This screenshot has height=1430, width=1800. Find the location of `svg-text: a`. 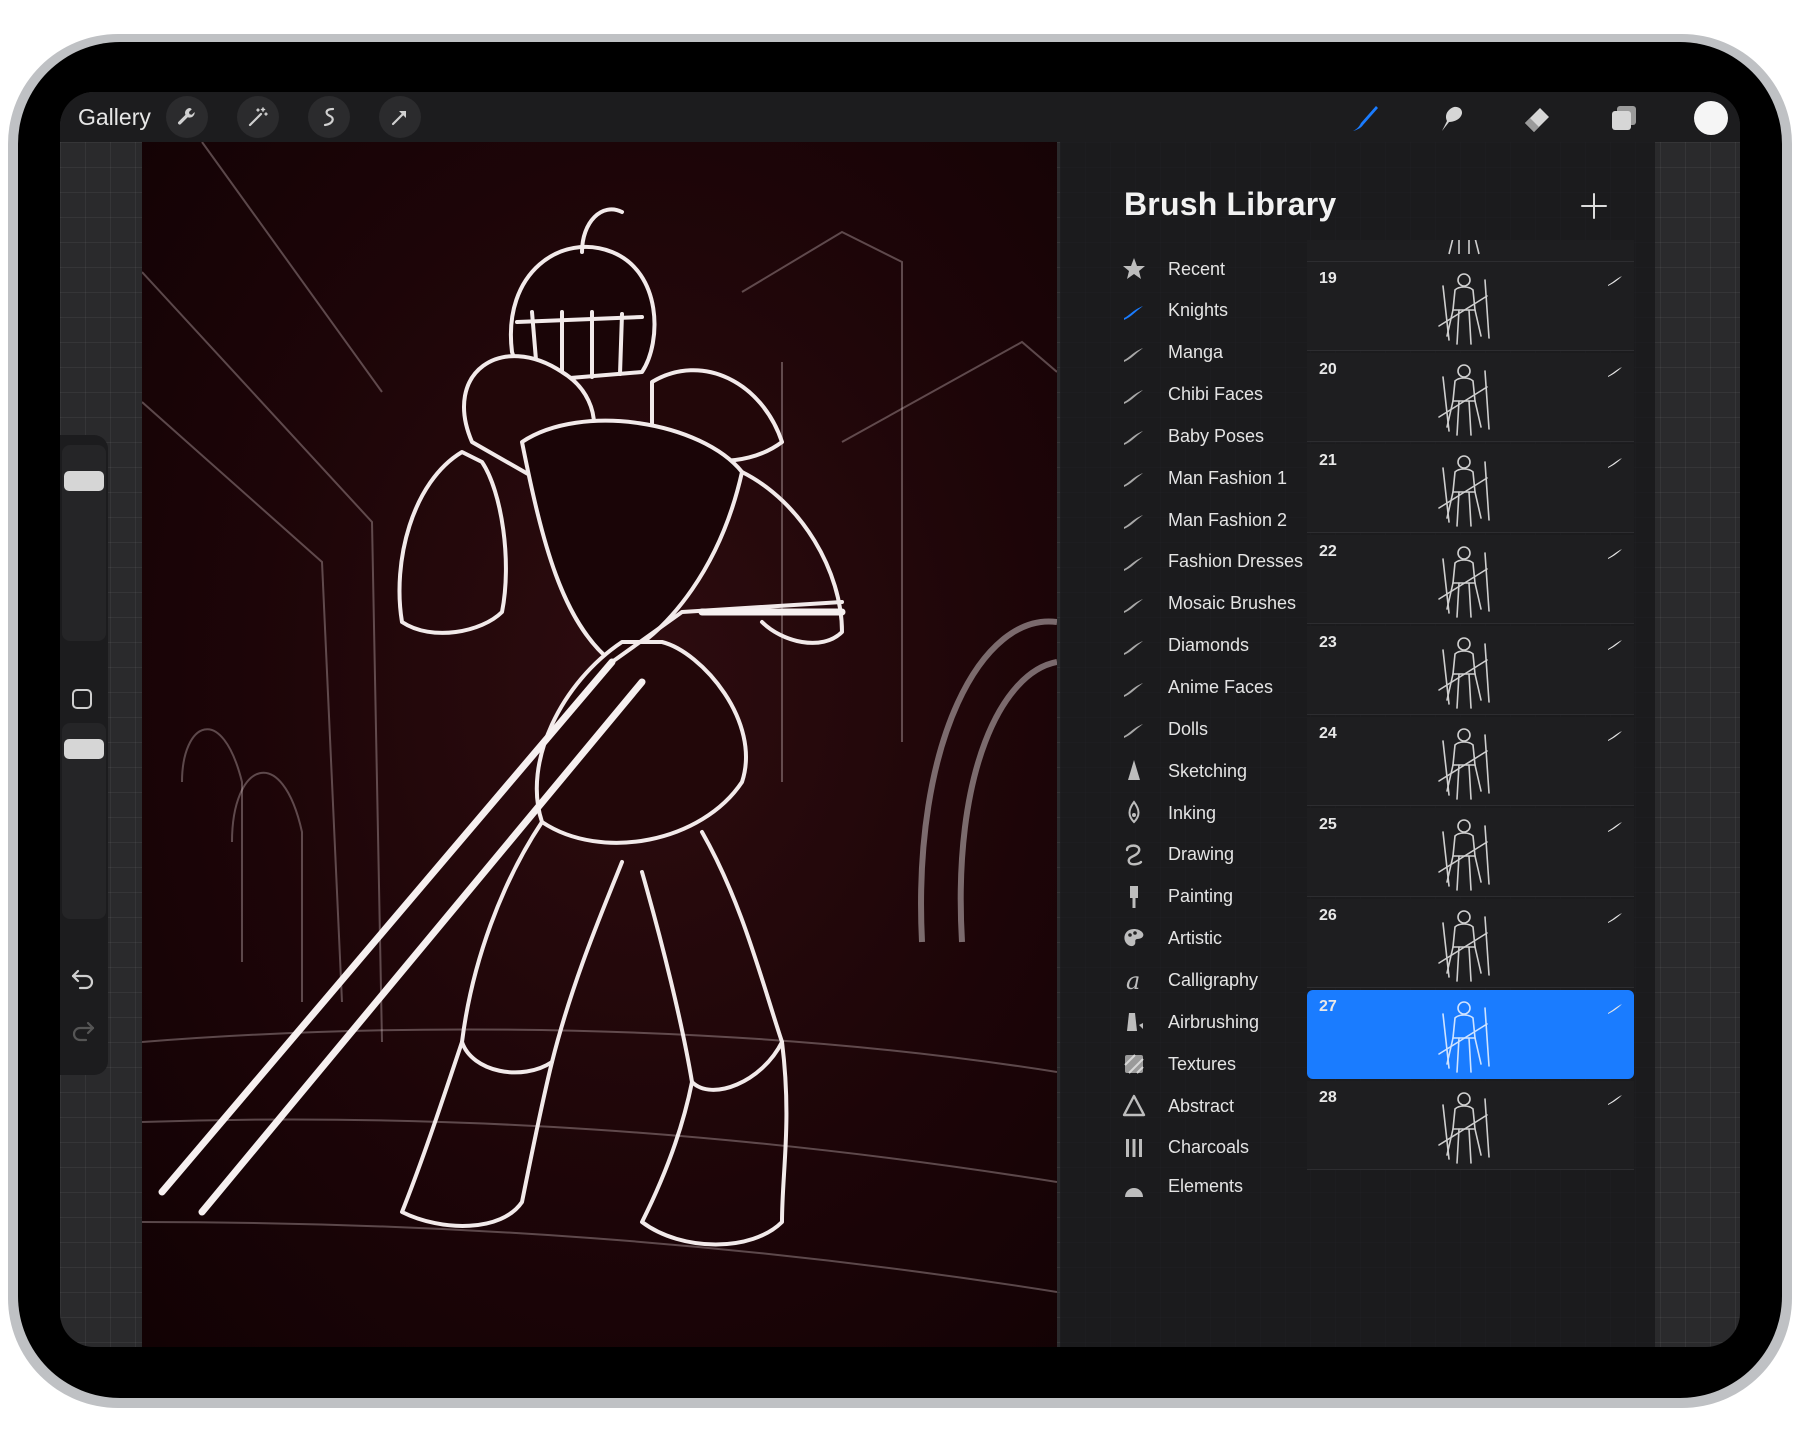

svg-text: a is located at coordinates (1133, 980).